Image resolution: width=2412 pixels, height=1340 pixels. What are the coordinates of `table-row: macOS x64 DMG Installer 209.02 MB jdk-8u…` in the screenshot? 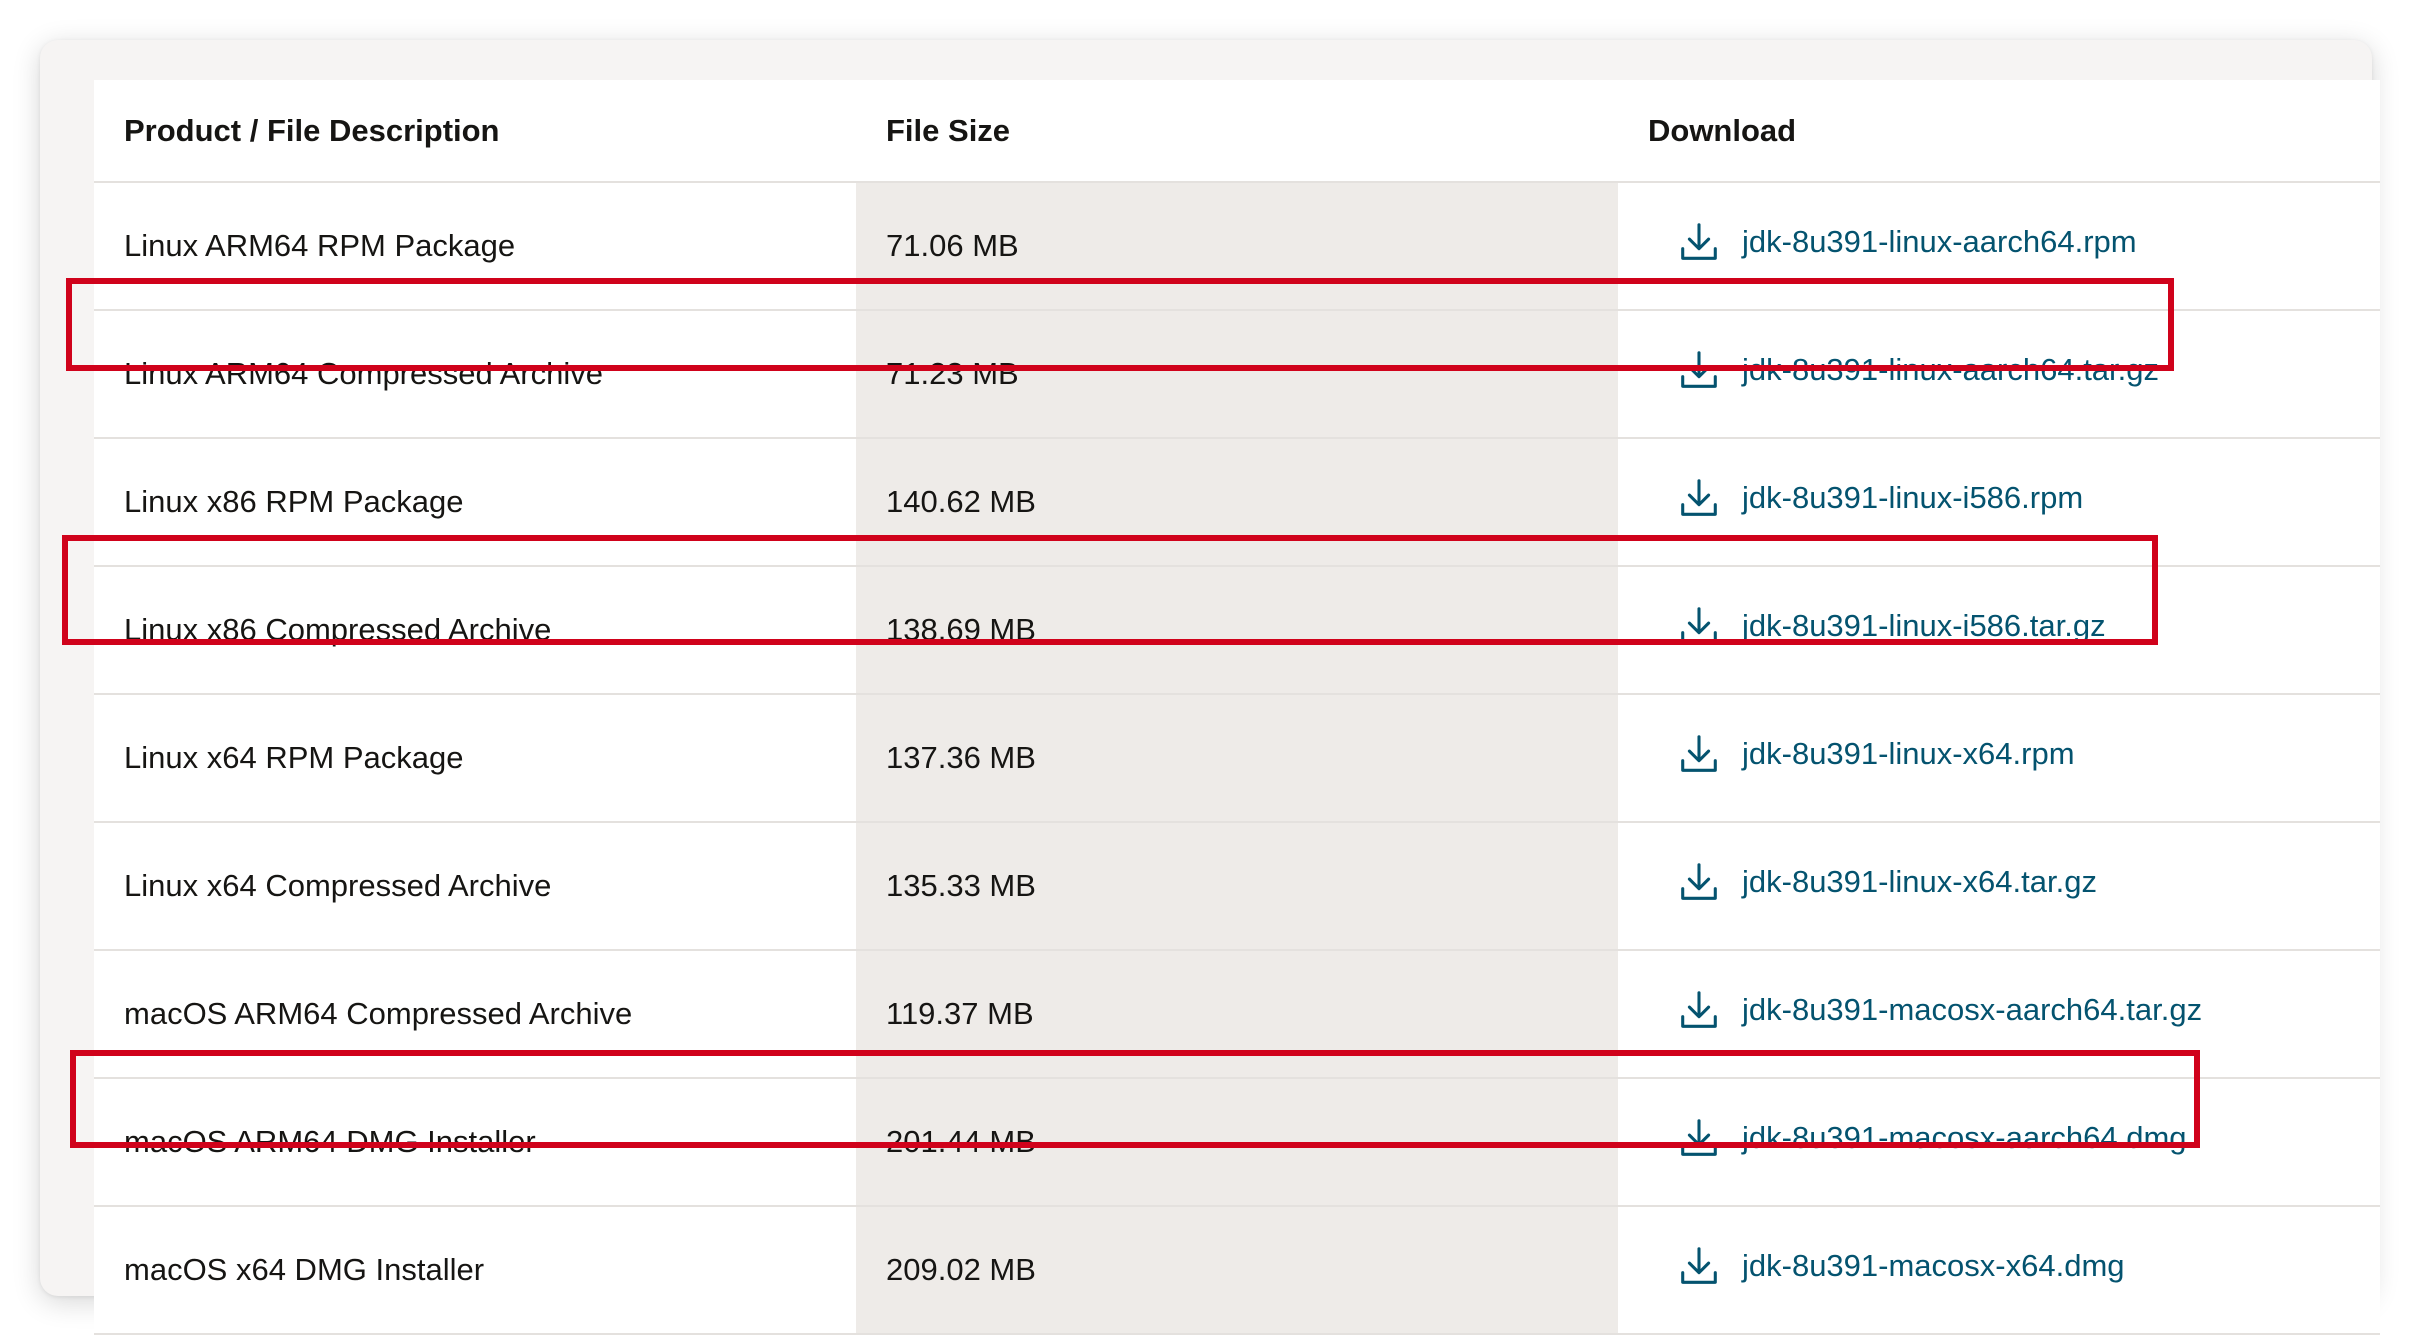 It's located at (1237, 1270).